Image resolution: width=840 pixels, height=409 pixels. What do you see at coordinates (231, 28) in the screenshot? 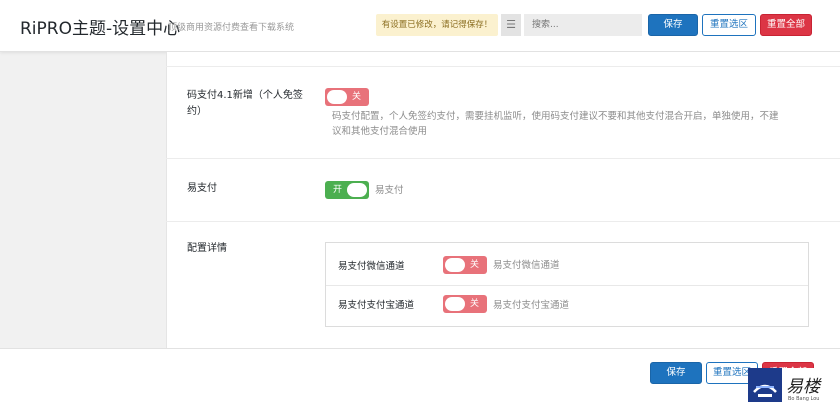
I see `page-subtitle: 顶级商用资源付费查看下载系统` at bounding box center [231, 28].